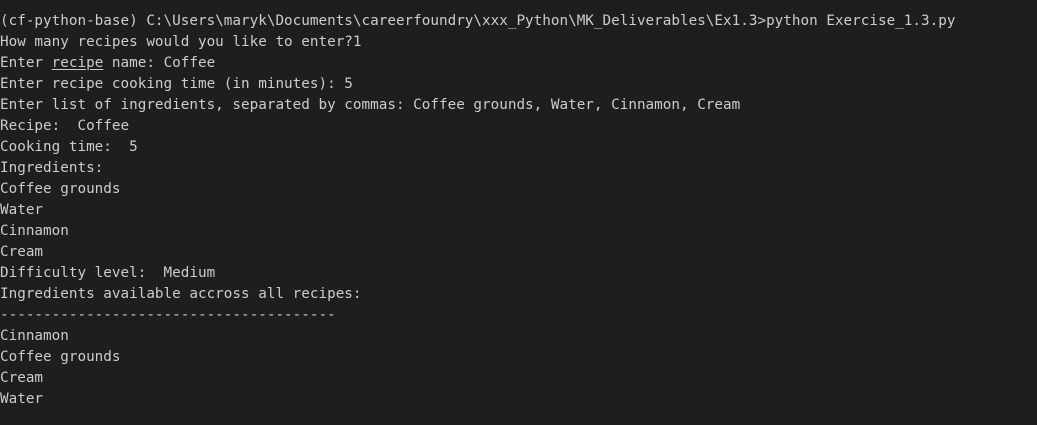 This screenshot has height=425, width=1037. What do you see at coordinates (26, 63) in the screenshot?
I see `recipe-name-prefix: Enter` at bounding box center [26, 63].